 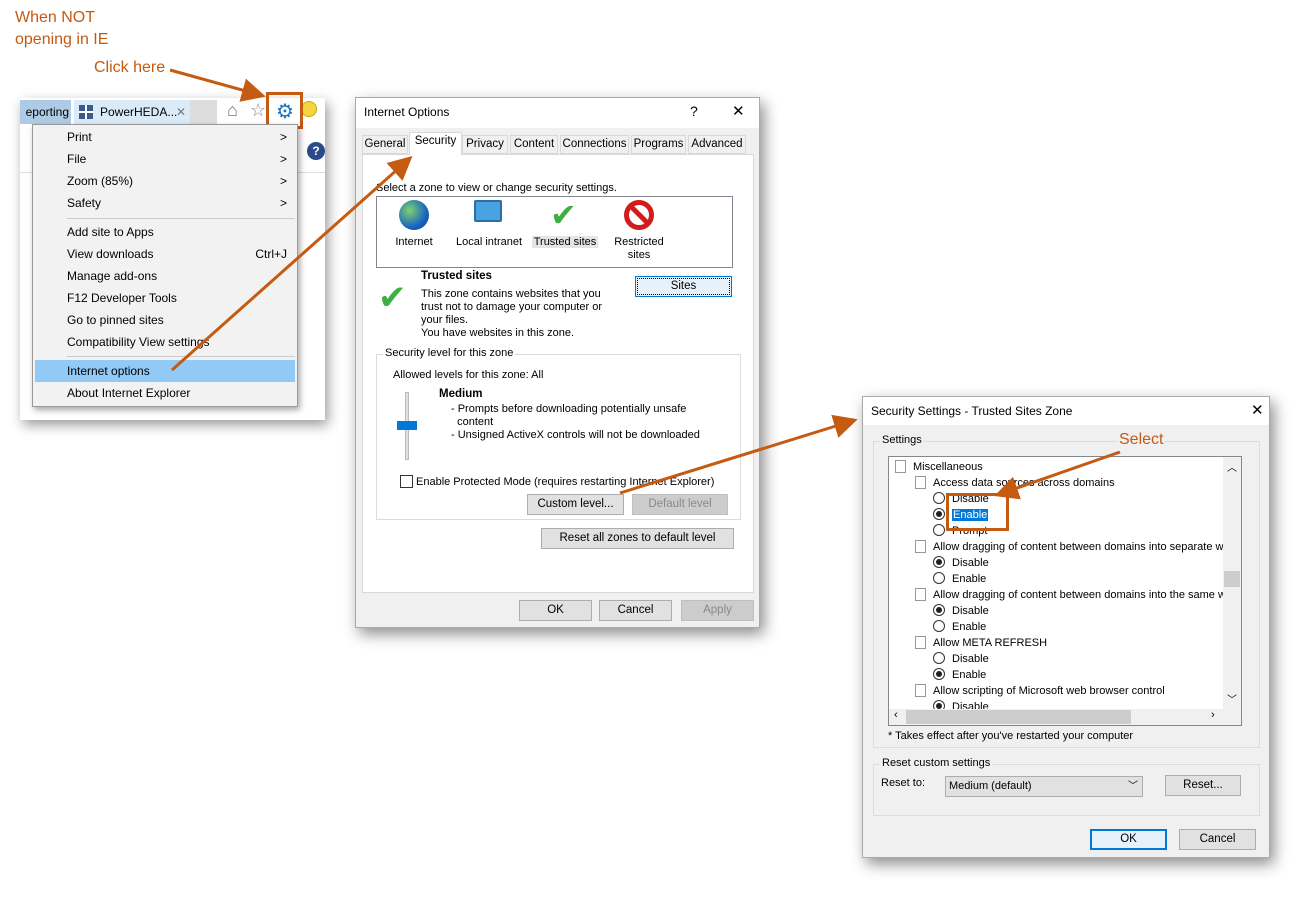 I want to click on reset-to-select: Medium (default) ﹀, so click(x=1044, y=786).